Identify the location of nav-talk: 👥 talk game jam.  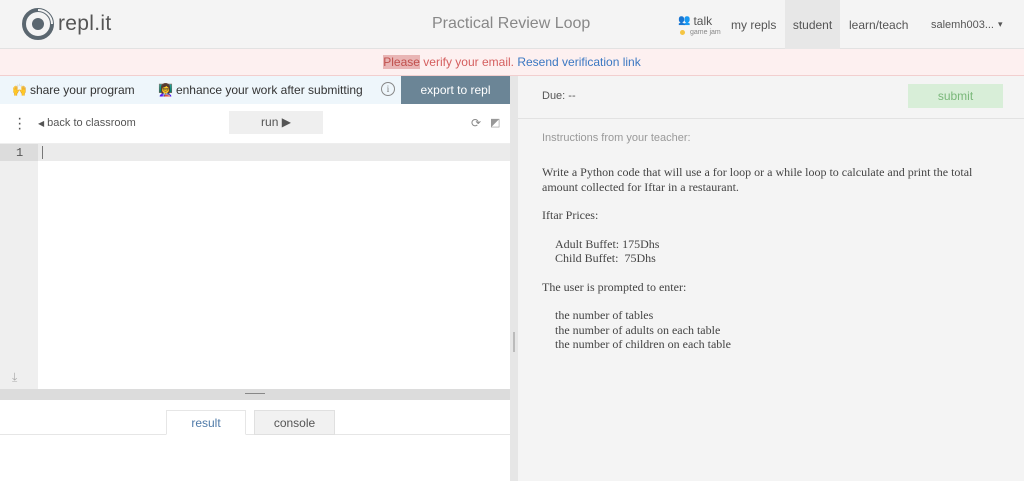
(699, 24).